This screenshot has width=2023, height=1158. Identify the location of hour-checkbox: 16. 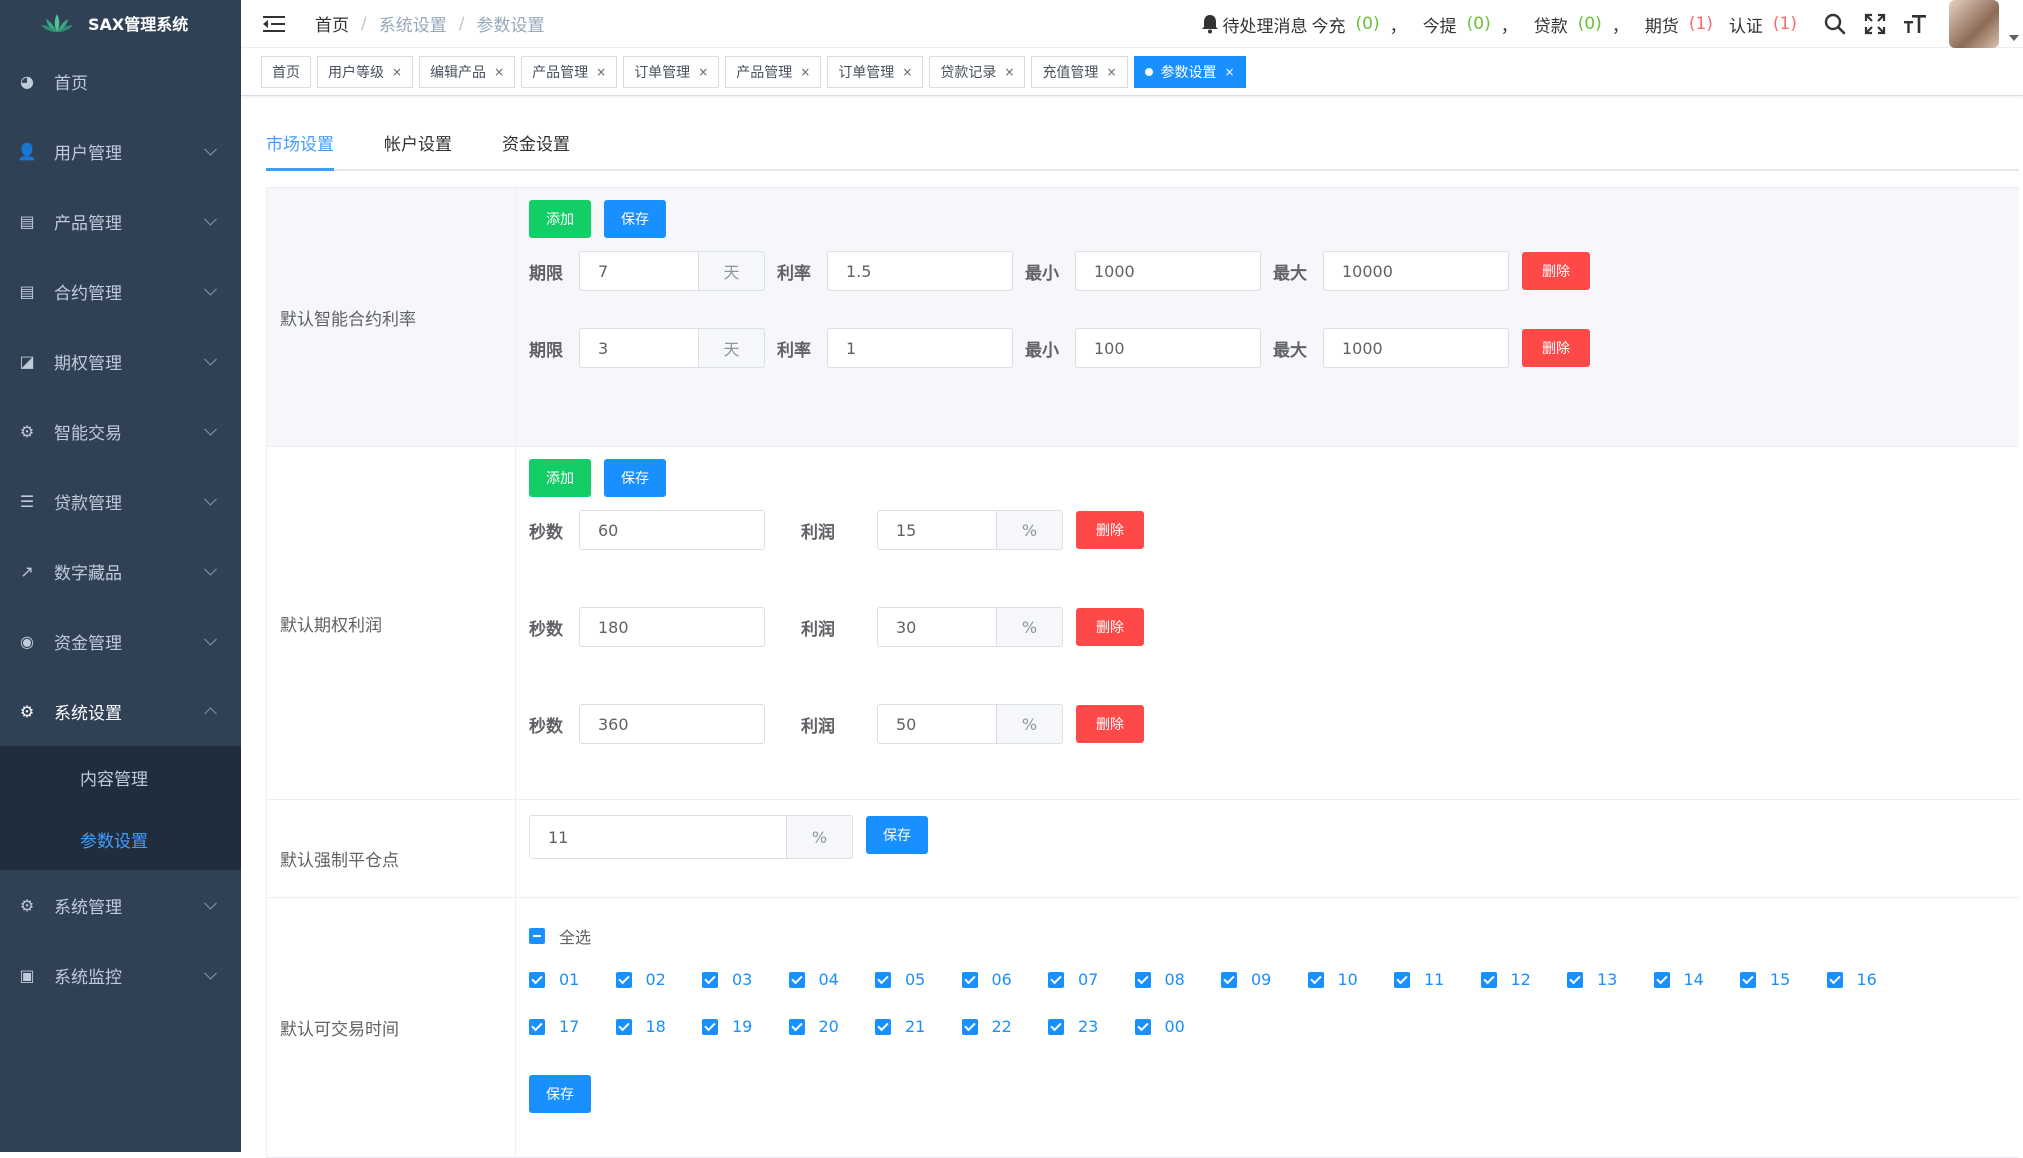
(1870, 979).